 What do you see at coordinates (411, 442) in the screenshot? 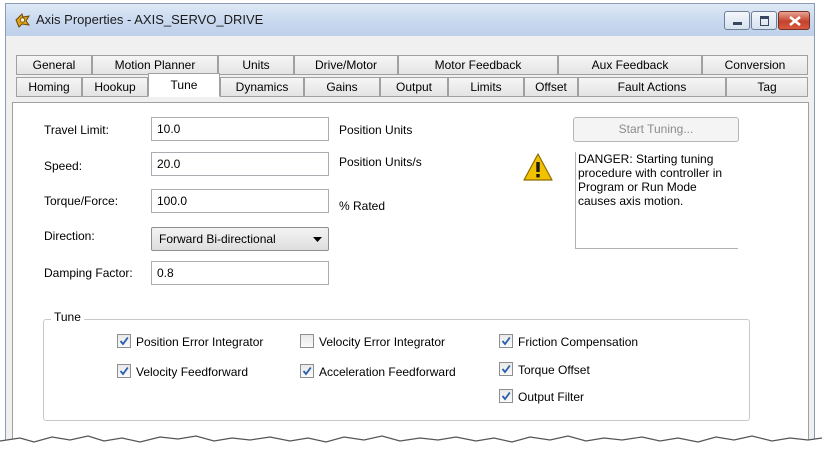
I see `torn-edge` at bounding box center [411, 442].